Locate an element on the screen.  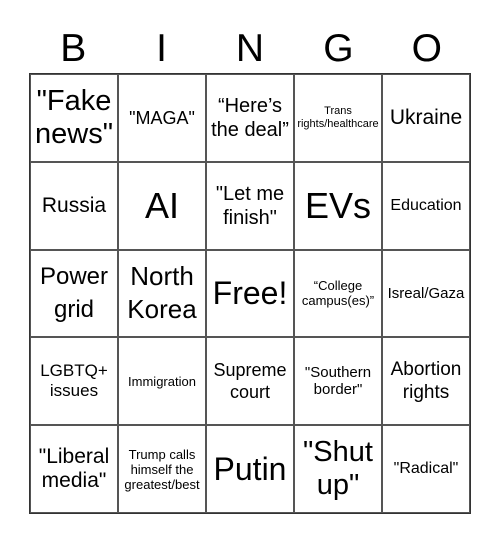
bingo-cell: Power grid is located at coordinates (74, 293).